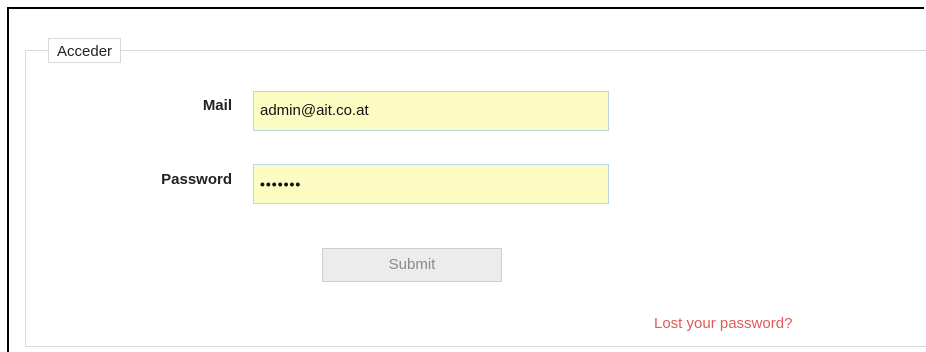 This screenshot has width=926, height=352. What do you see at coordinates (85, 50) in the screenshot?
I see `login-legend: Acceder` at bounding box center [85, 50].